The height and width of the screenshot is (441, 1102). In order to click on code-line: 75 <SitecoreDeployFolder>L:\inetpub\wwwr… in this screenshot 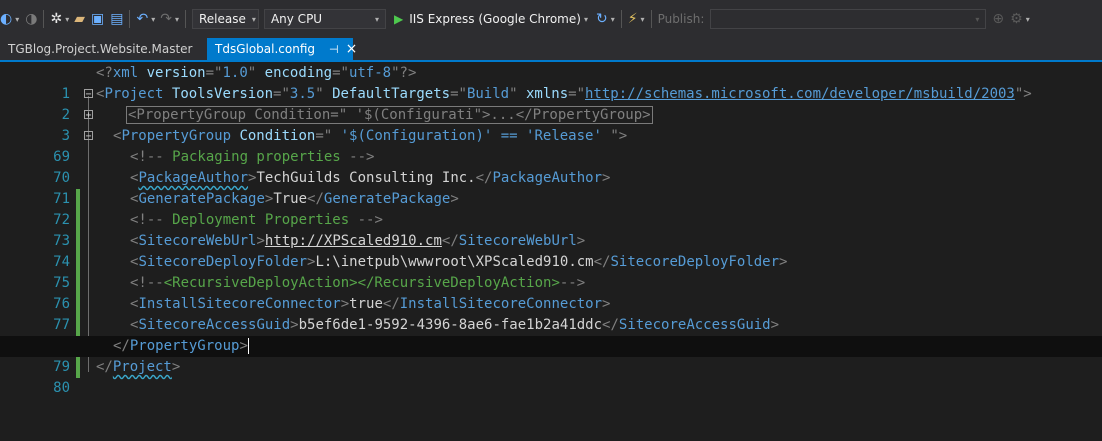, I will do `click(551, 283)`.